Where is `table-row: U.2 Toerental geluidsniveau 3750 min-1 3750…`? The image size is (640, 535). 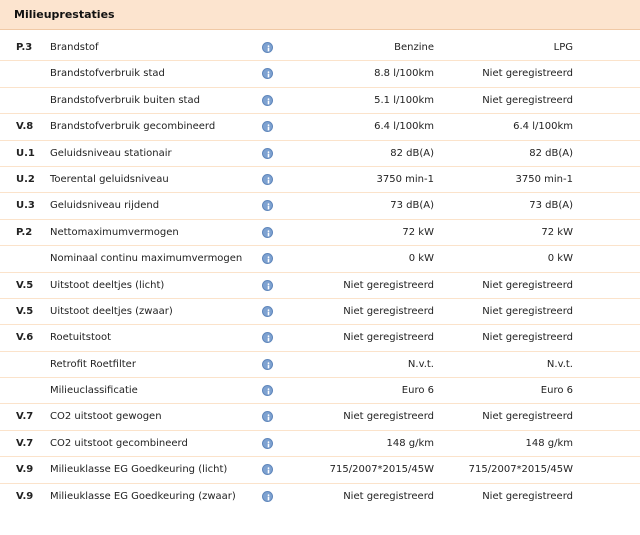
table-row: U.2 Toerental geluidsniveau 3750 min-1 3750… is located at coordinates (320, 180).